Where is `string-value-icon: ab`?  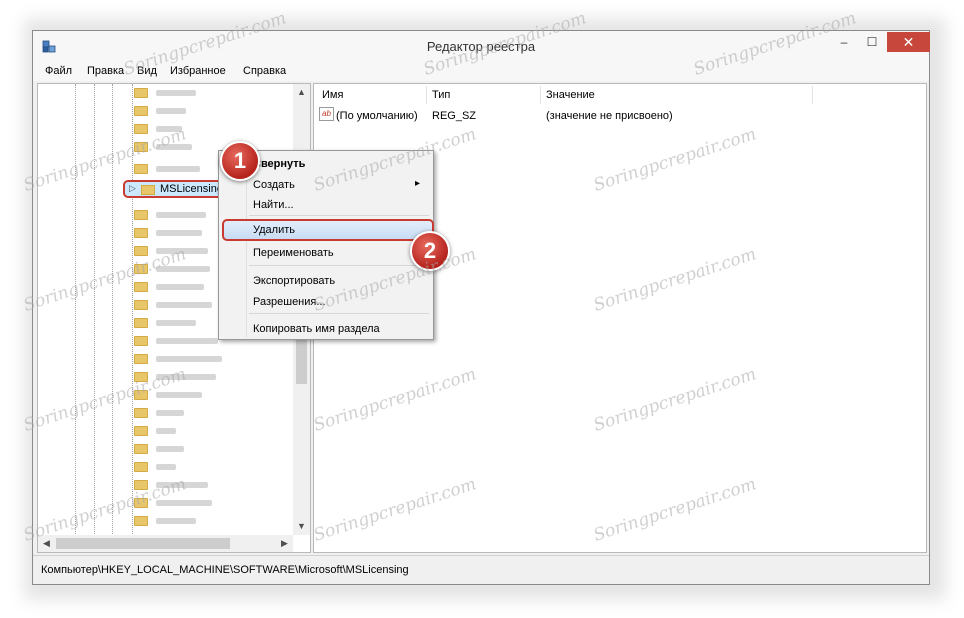
string-value-icon: ab is located at coordinates (326, 114).